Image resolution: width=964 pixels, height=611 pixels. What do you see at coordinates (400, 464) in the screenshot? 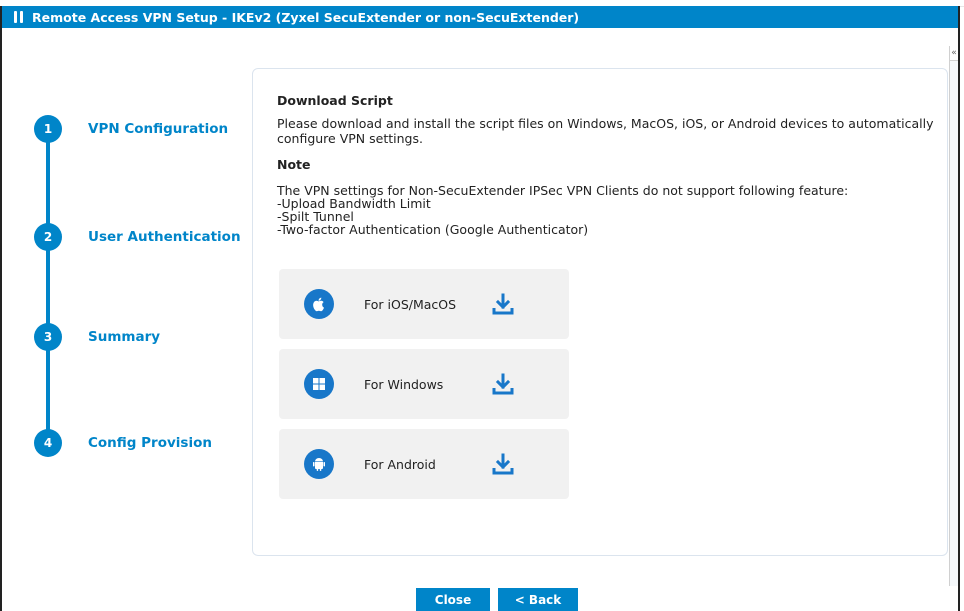
I see `download-label: For Android` at bounding box center [400, 464].